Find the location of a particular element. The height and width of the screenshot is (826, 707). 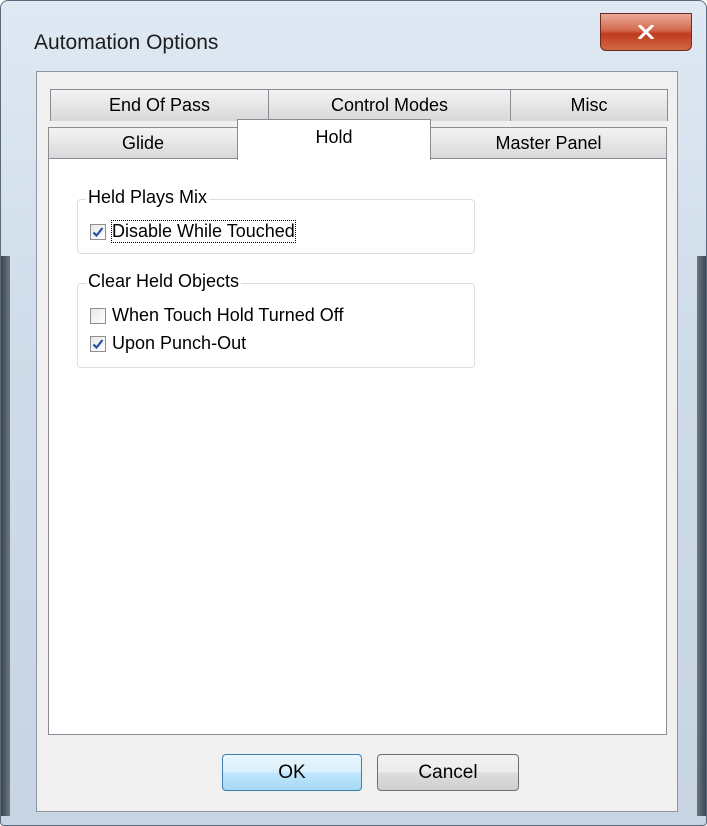

tab-control-modes: Control Modes is located at coordinates (389, 105).